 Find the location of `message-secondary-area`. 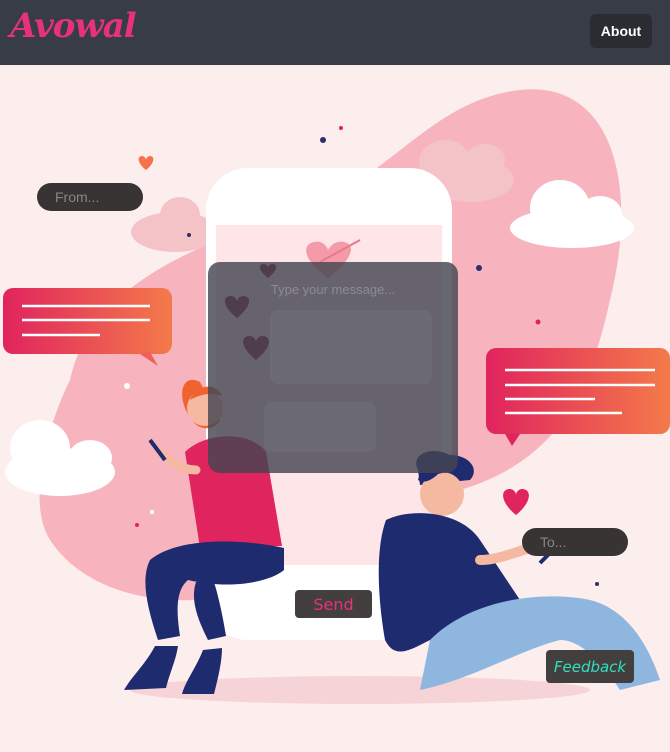

message-secondary-area is located at coordinates (320, 427).